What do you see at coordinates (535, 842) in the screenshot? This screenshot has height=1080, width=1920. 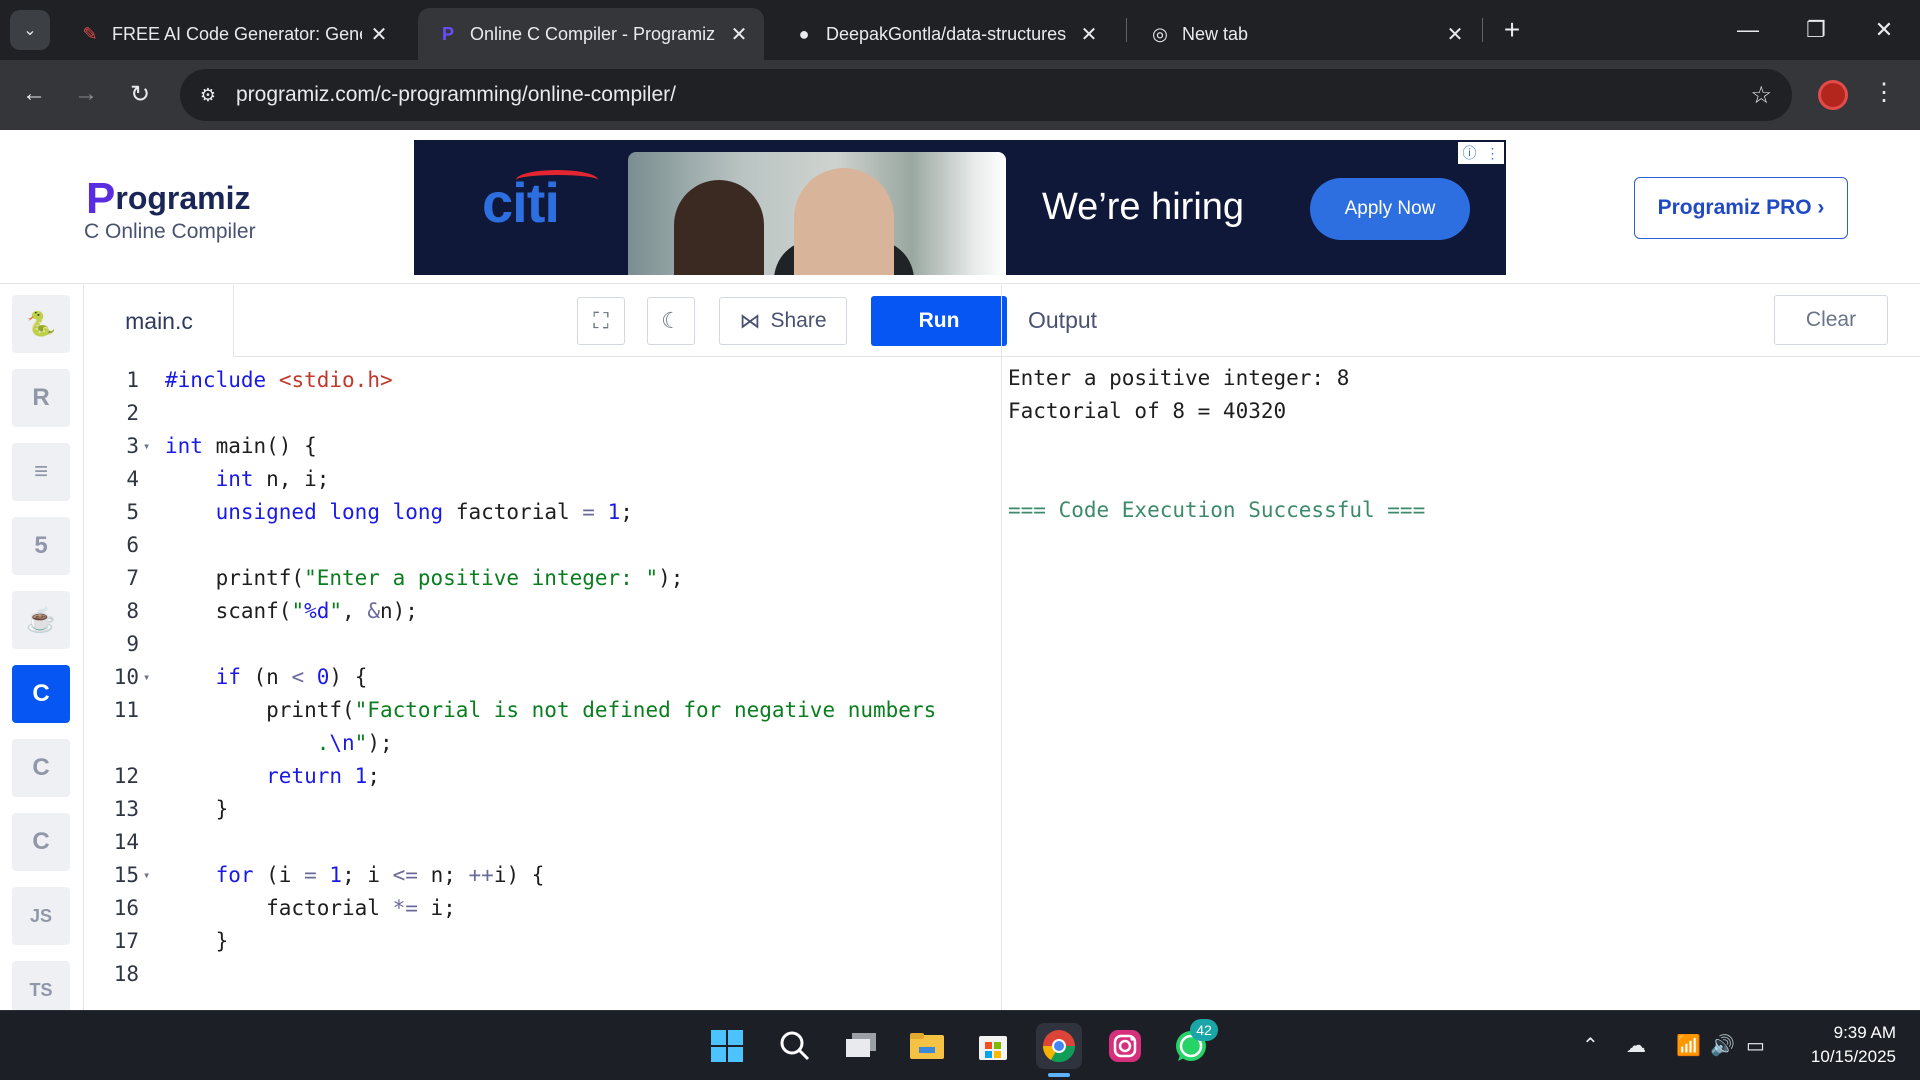 I see `code-line: 14` at bounding box center [535, 842].